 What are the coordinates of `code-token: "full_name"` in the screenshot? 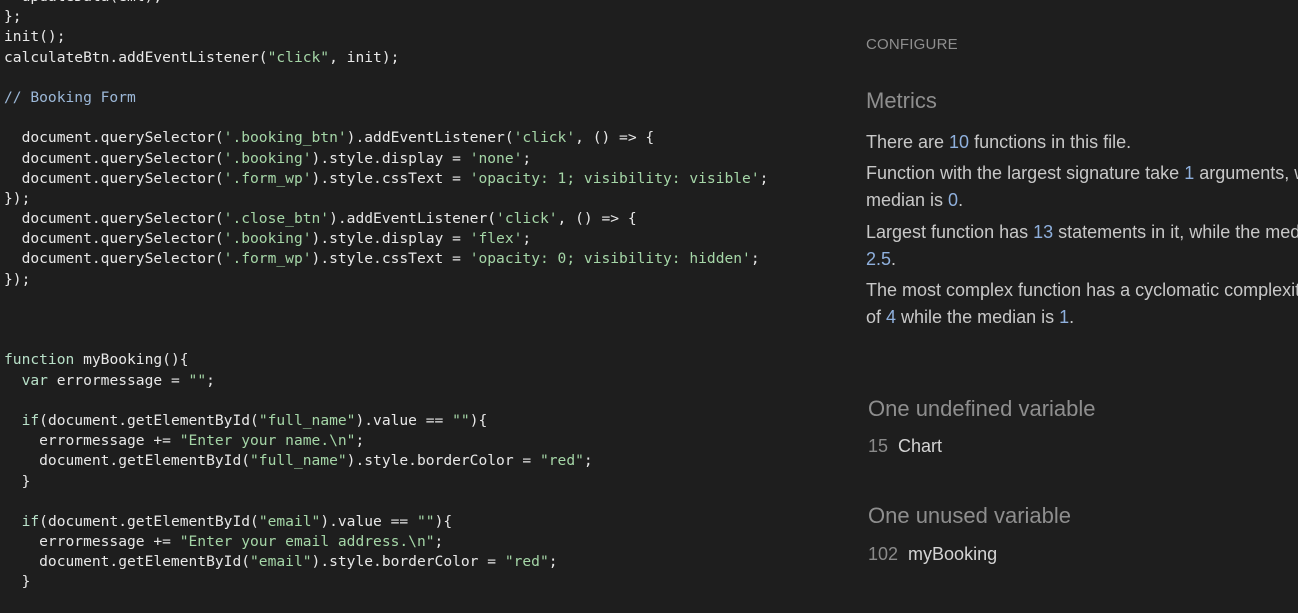 It's located at (307, 420).